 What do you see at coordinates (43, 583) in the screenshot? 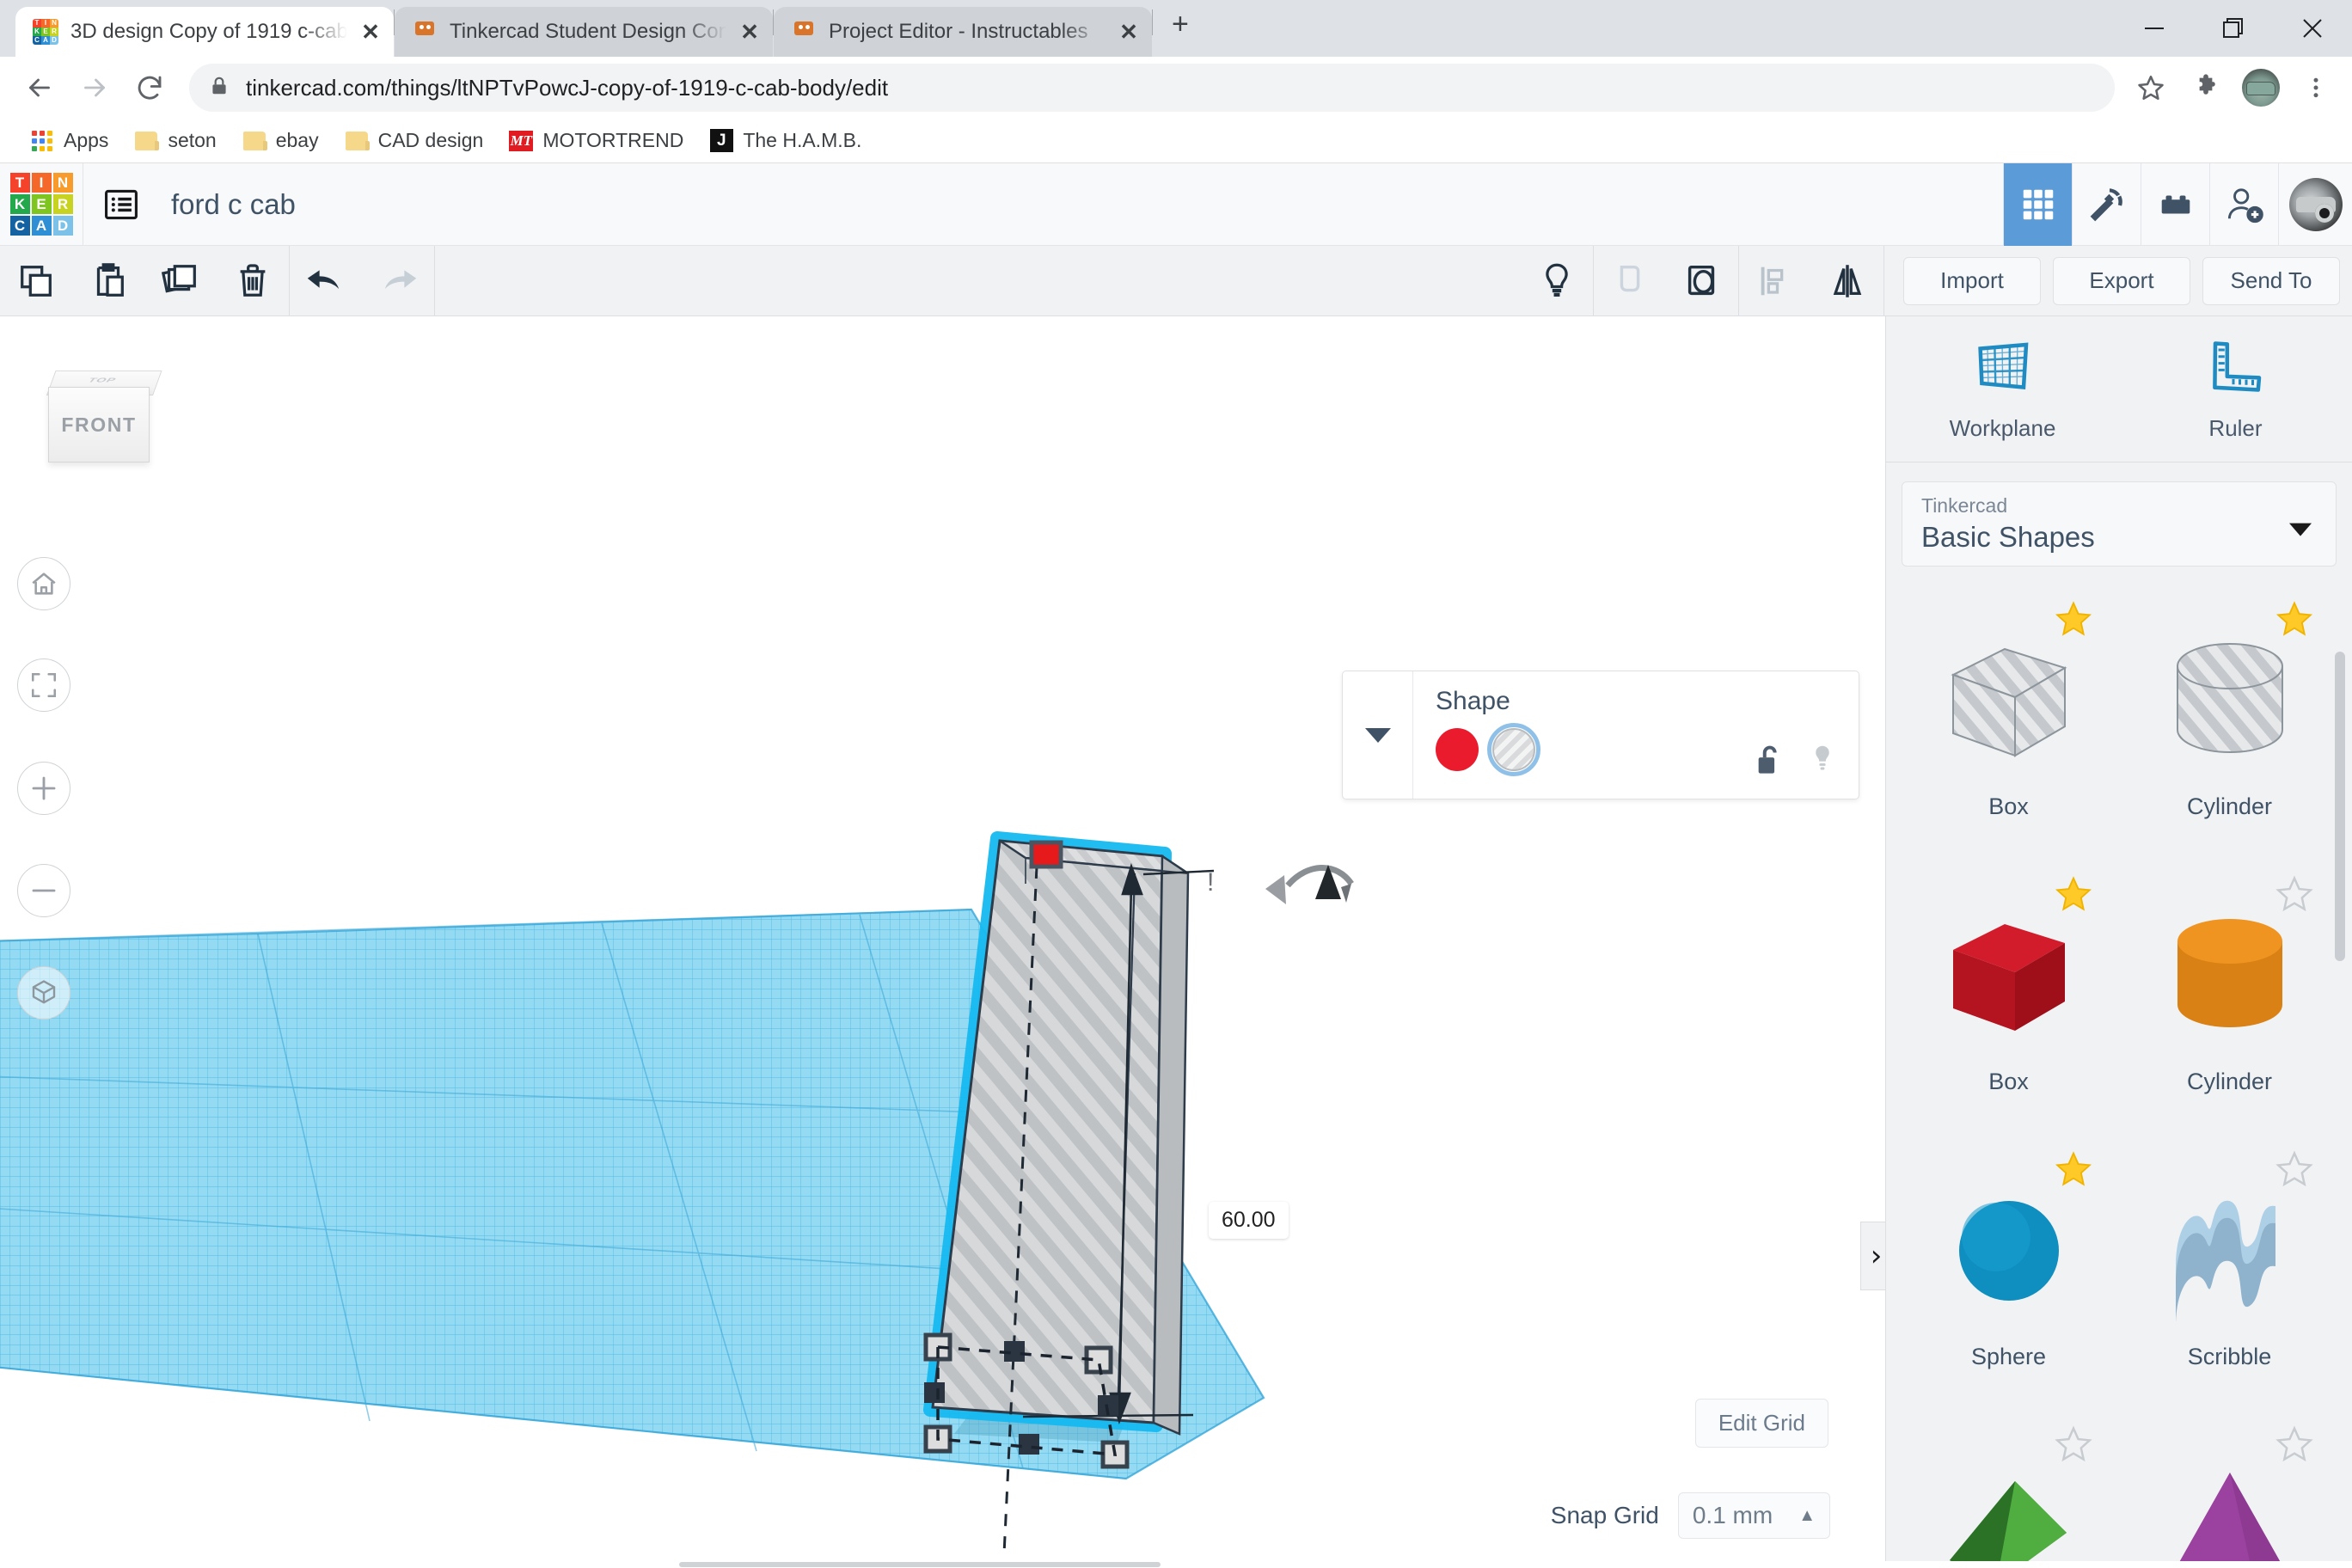
I see `home-view-button` at bounding box center [43, 583].